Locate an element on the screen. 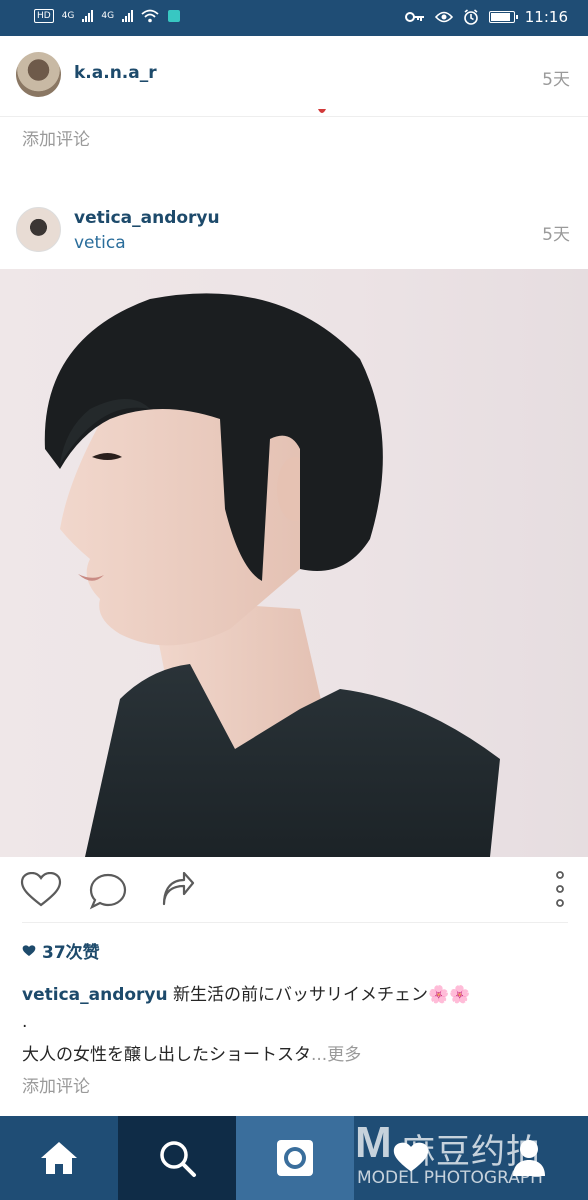  signal-icon is located at coordinates (88, 16).